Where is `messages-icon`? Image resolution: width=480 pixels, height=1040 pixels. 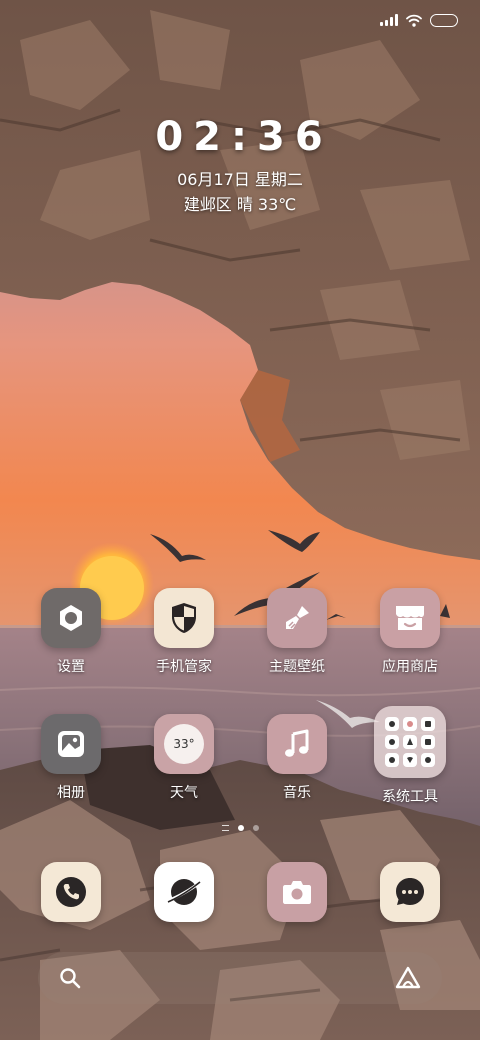 messages-icon is located at coordinates (410, 892).